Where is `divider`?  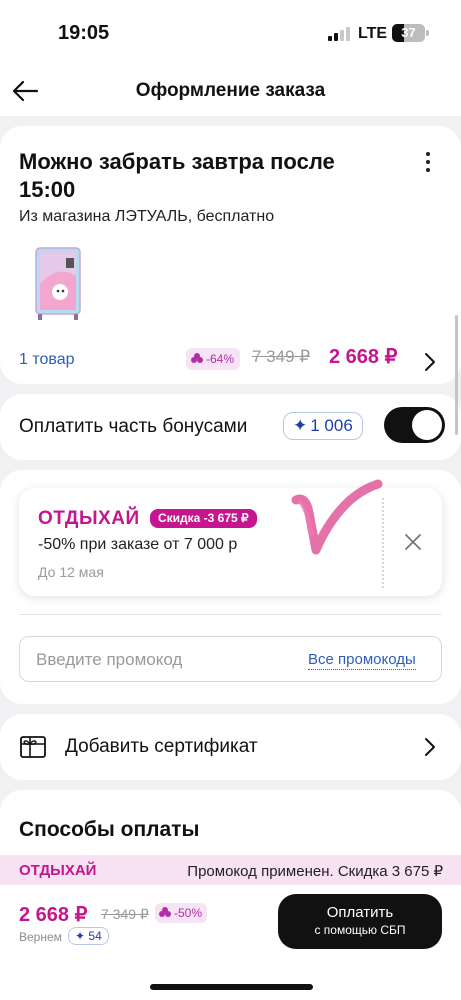
divider is located at coordinates (230, 614).